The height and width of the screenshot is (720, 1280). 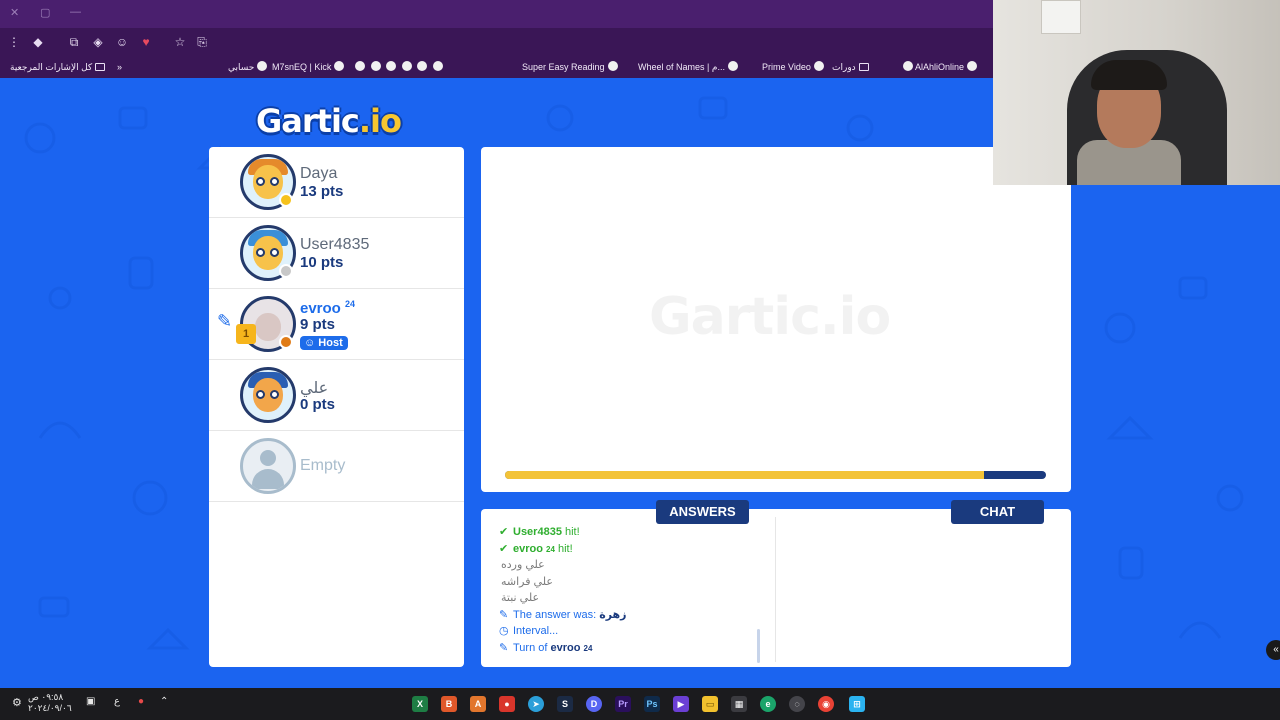 I want to click on avatar, so click(x=268, y=395).